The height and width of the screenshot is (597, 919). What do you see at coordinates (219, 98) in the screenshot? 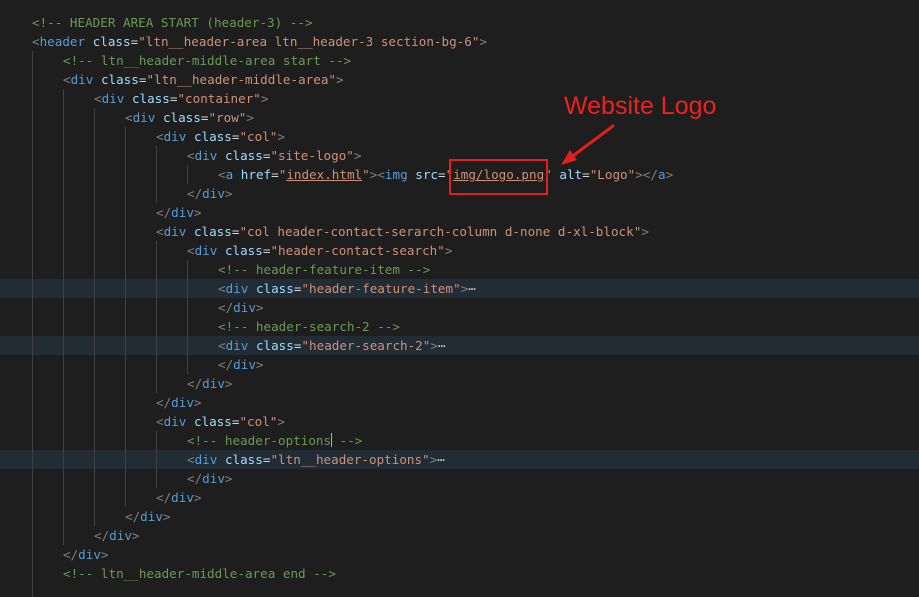
I see `code-token: "container"` at bounding box center [219, 98].